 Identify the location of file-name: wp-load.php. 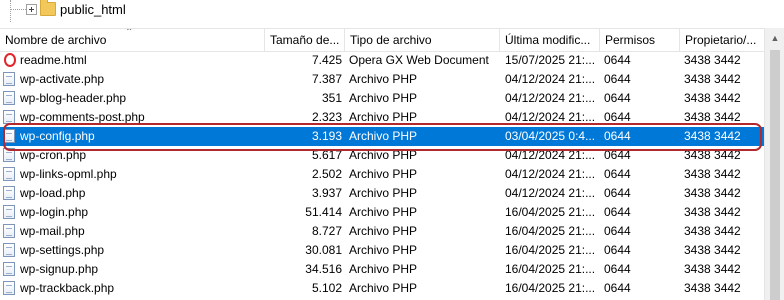
(53, 193).